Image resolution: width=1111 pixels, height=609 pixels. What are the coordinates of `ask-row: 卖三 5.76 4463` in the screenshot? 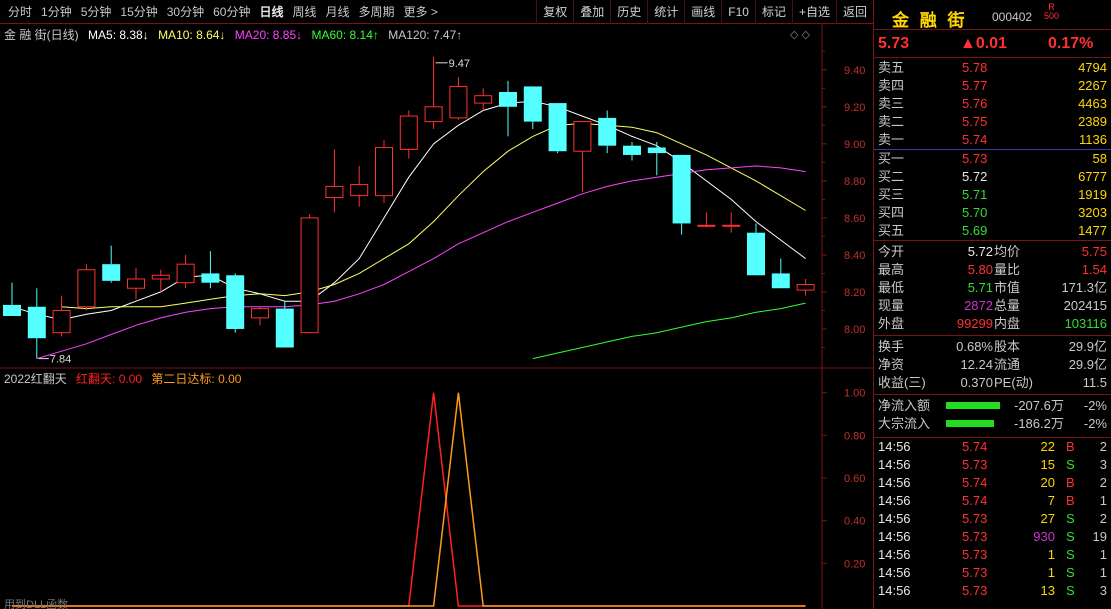 It's located at (992, 104).